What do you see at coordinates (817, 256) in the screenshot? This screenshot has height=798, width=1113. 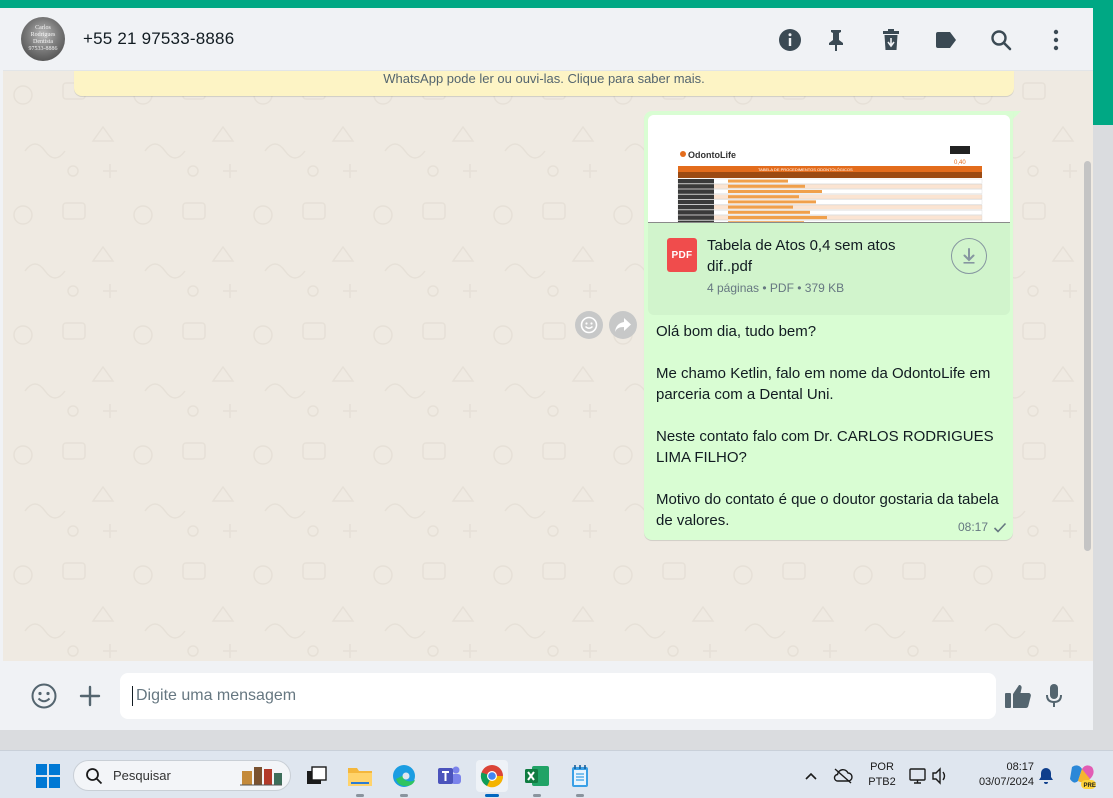 I see `document-file-name: Tabela de Atos 0,4 sem atos dif..pdf` at bounding box center [817, 256].